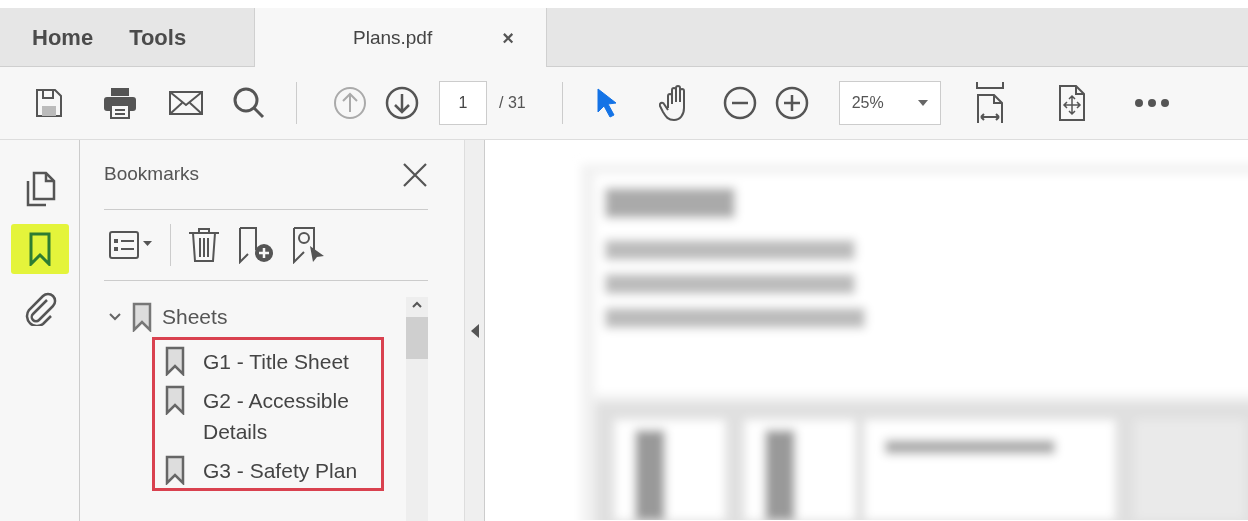 The height and width of the screenshot is (521, 1248). What do you see at coordinates (1151, 103) in the screenshot?
I see `more-icon` at bounding box center [1151, 103].